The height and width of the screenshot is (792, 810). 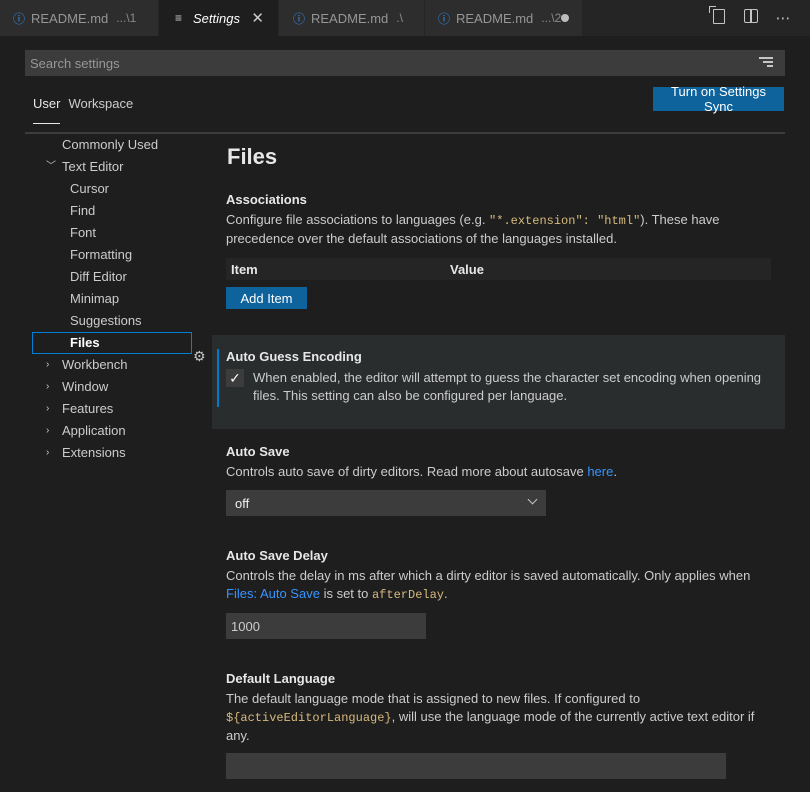 What do you see at coordinates (106, 321) in the screenshot?
I see `toc-item-suggestions: Suggestions` at bounding box center [106, 321].